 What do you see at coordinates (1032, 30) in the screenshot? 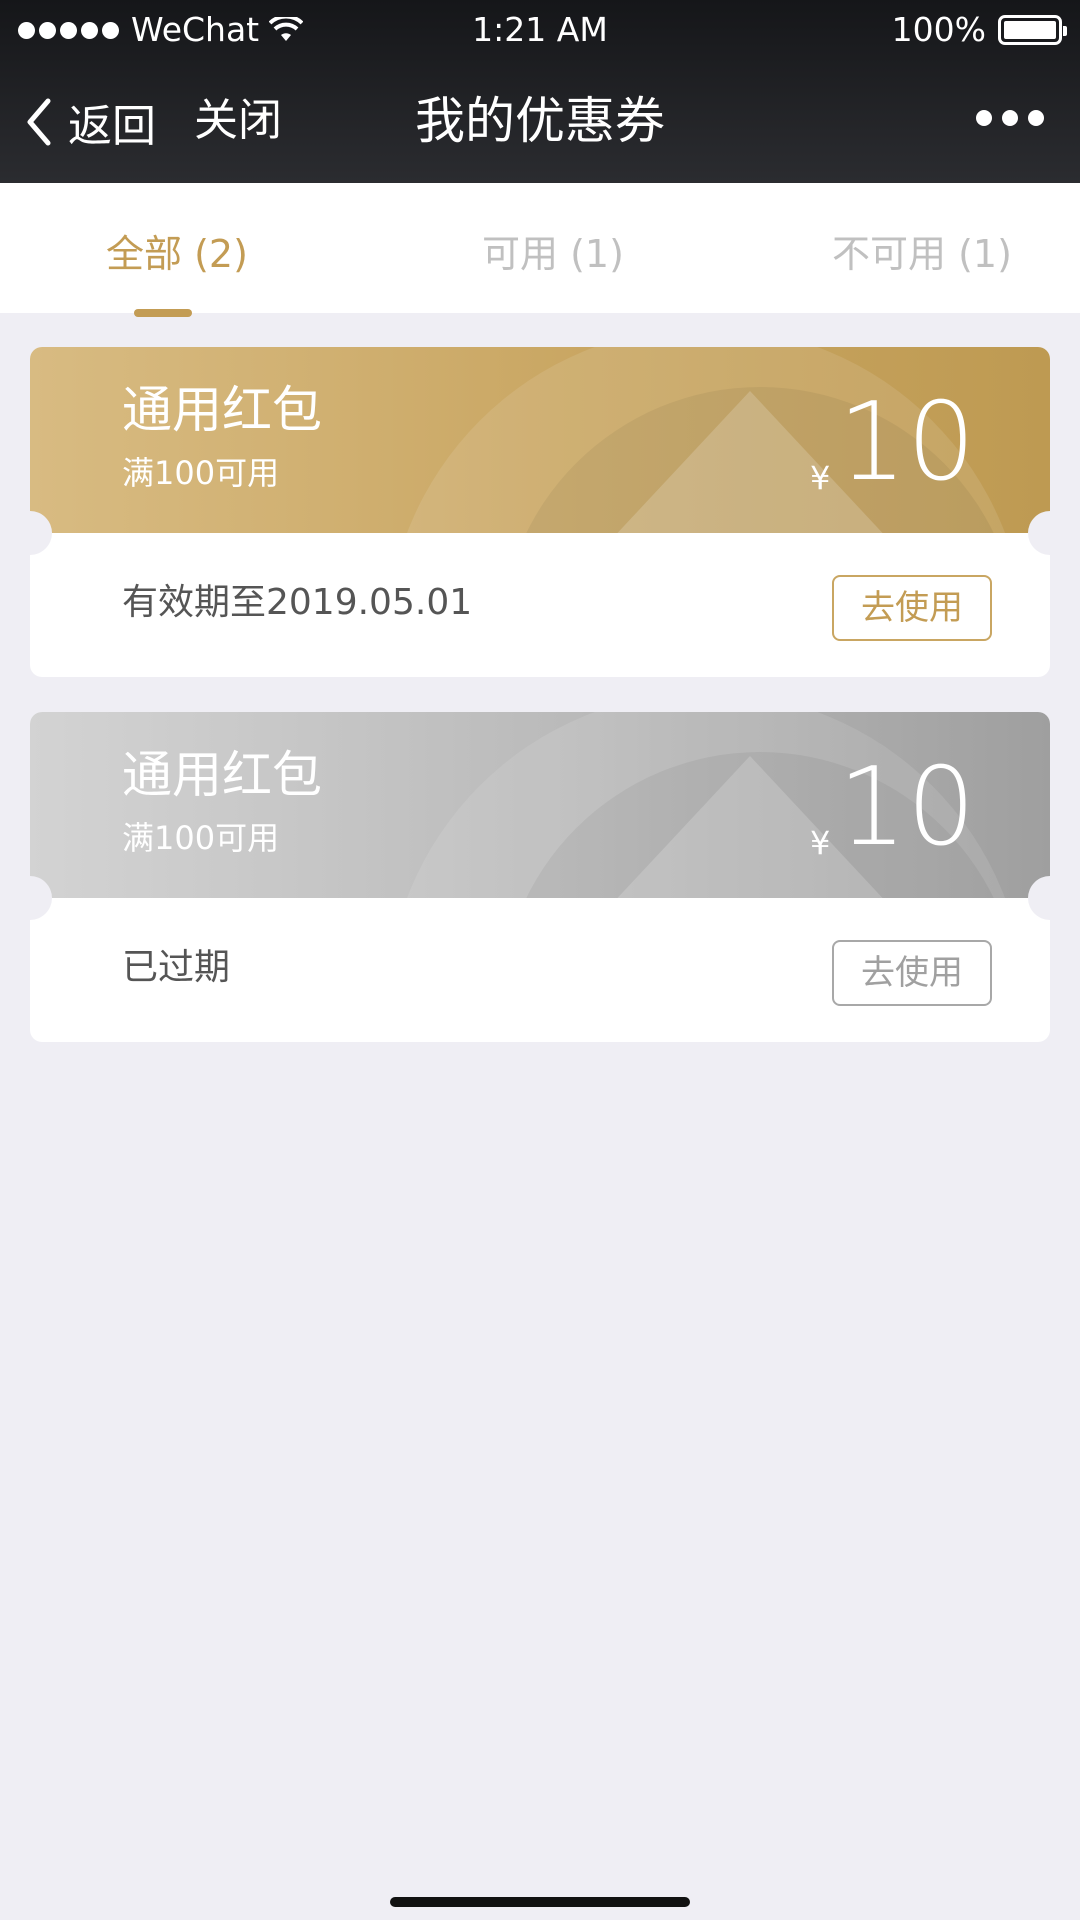
I see `battery-icon` at bounding box center [1032, 30].